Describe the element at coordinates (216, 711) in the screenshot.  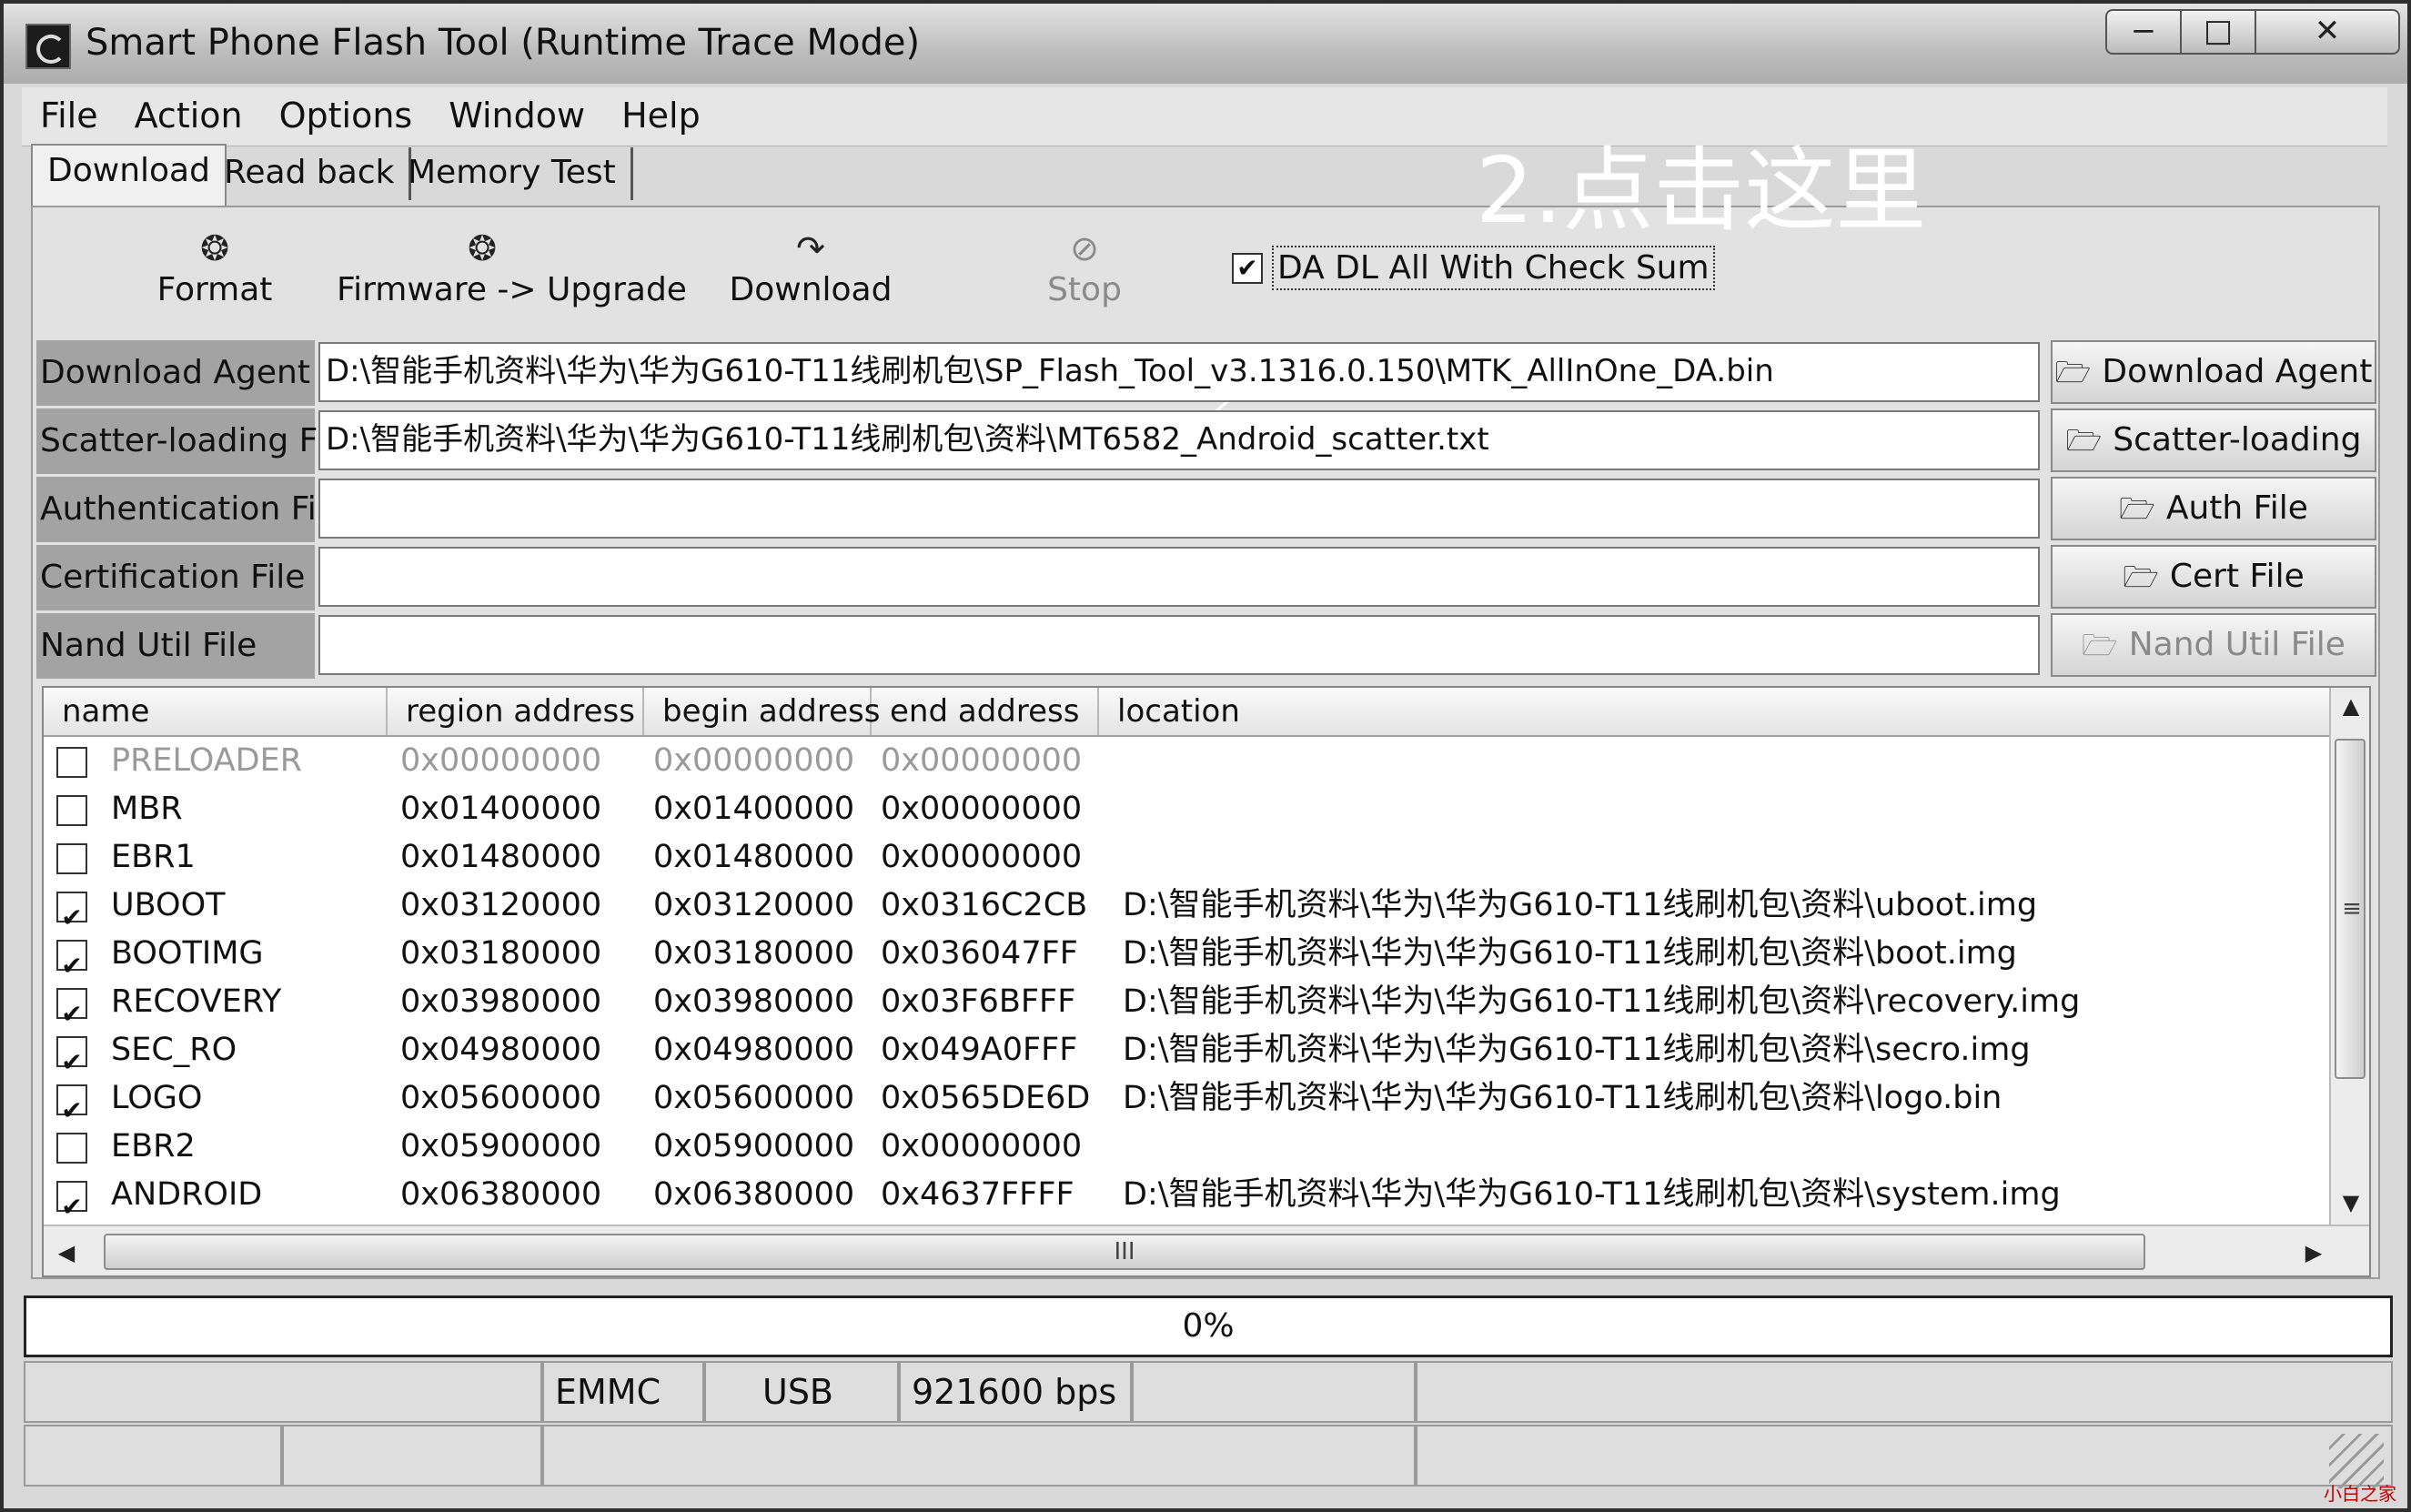
I see `column-name: name` at that location.